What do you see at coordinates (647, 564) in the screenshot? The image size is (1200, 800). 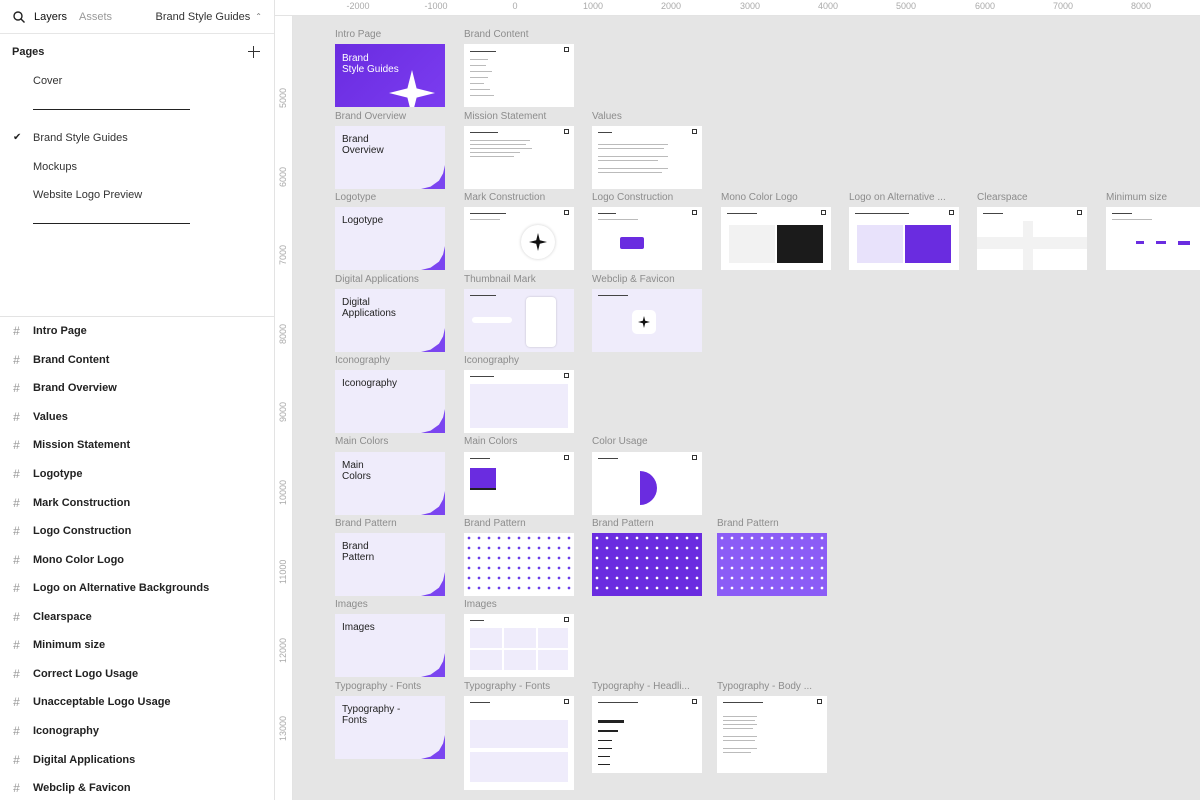 I see `frame-brand-pattern-dark` at bounding box center [647, 564].